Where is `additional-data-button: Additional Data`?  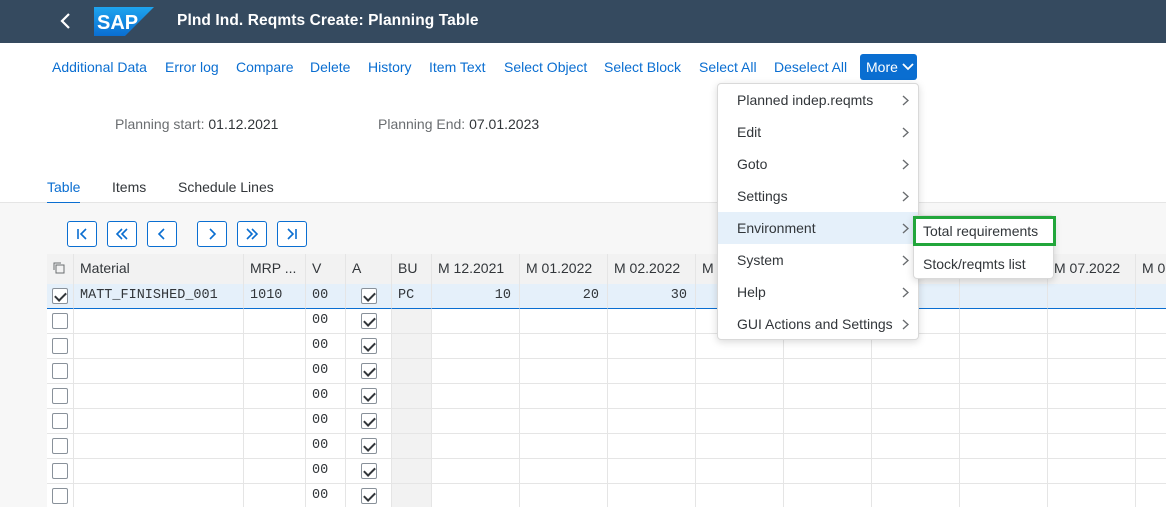
additional-data-button: Additional Data is located at coordinates (99, 69).